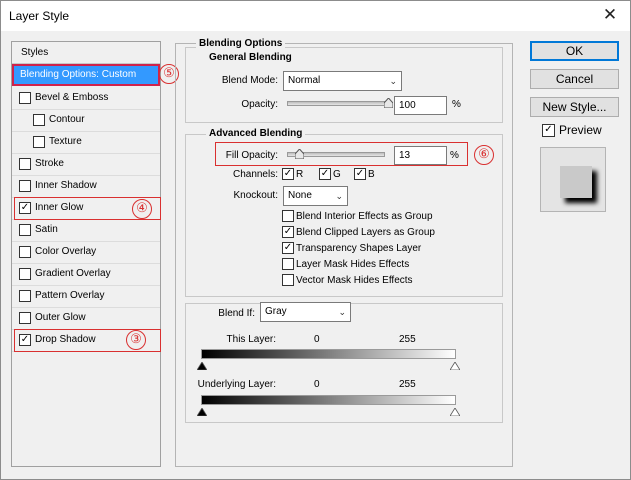 The width and height of the screenshot is (631, 480). What do you see at coordinates (288, 280) in the screenshot?
I see `vector-mask-hides-checkbox` at bounding box center [288, 280].